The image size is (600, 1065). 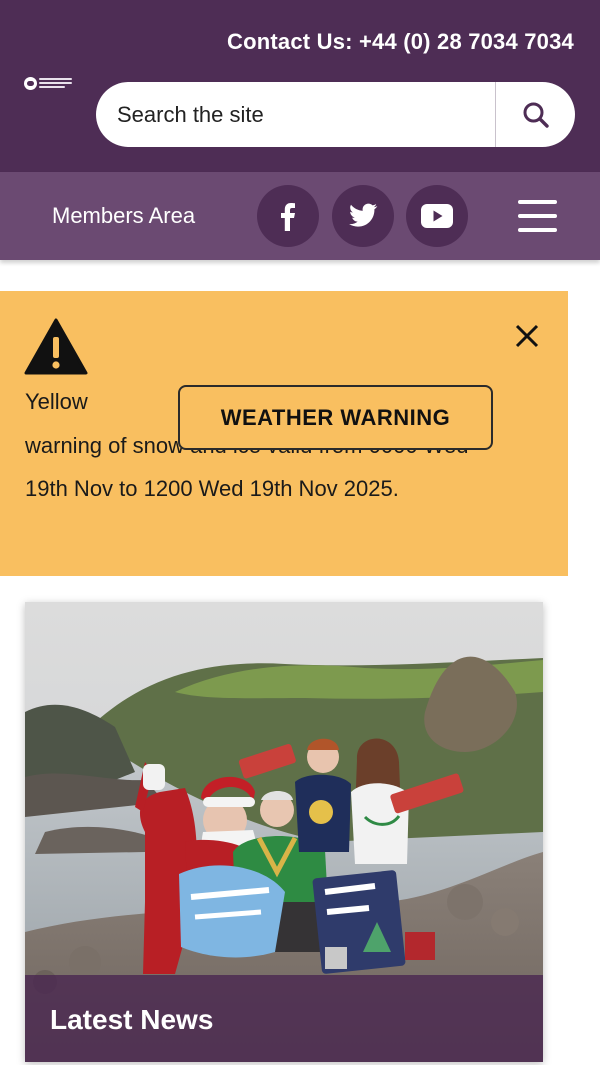 I want to click on search-icon, so click(x=536, y=115).